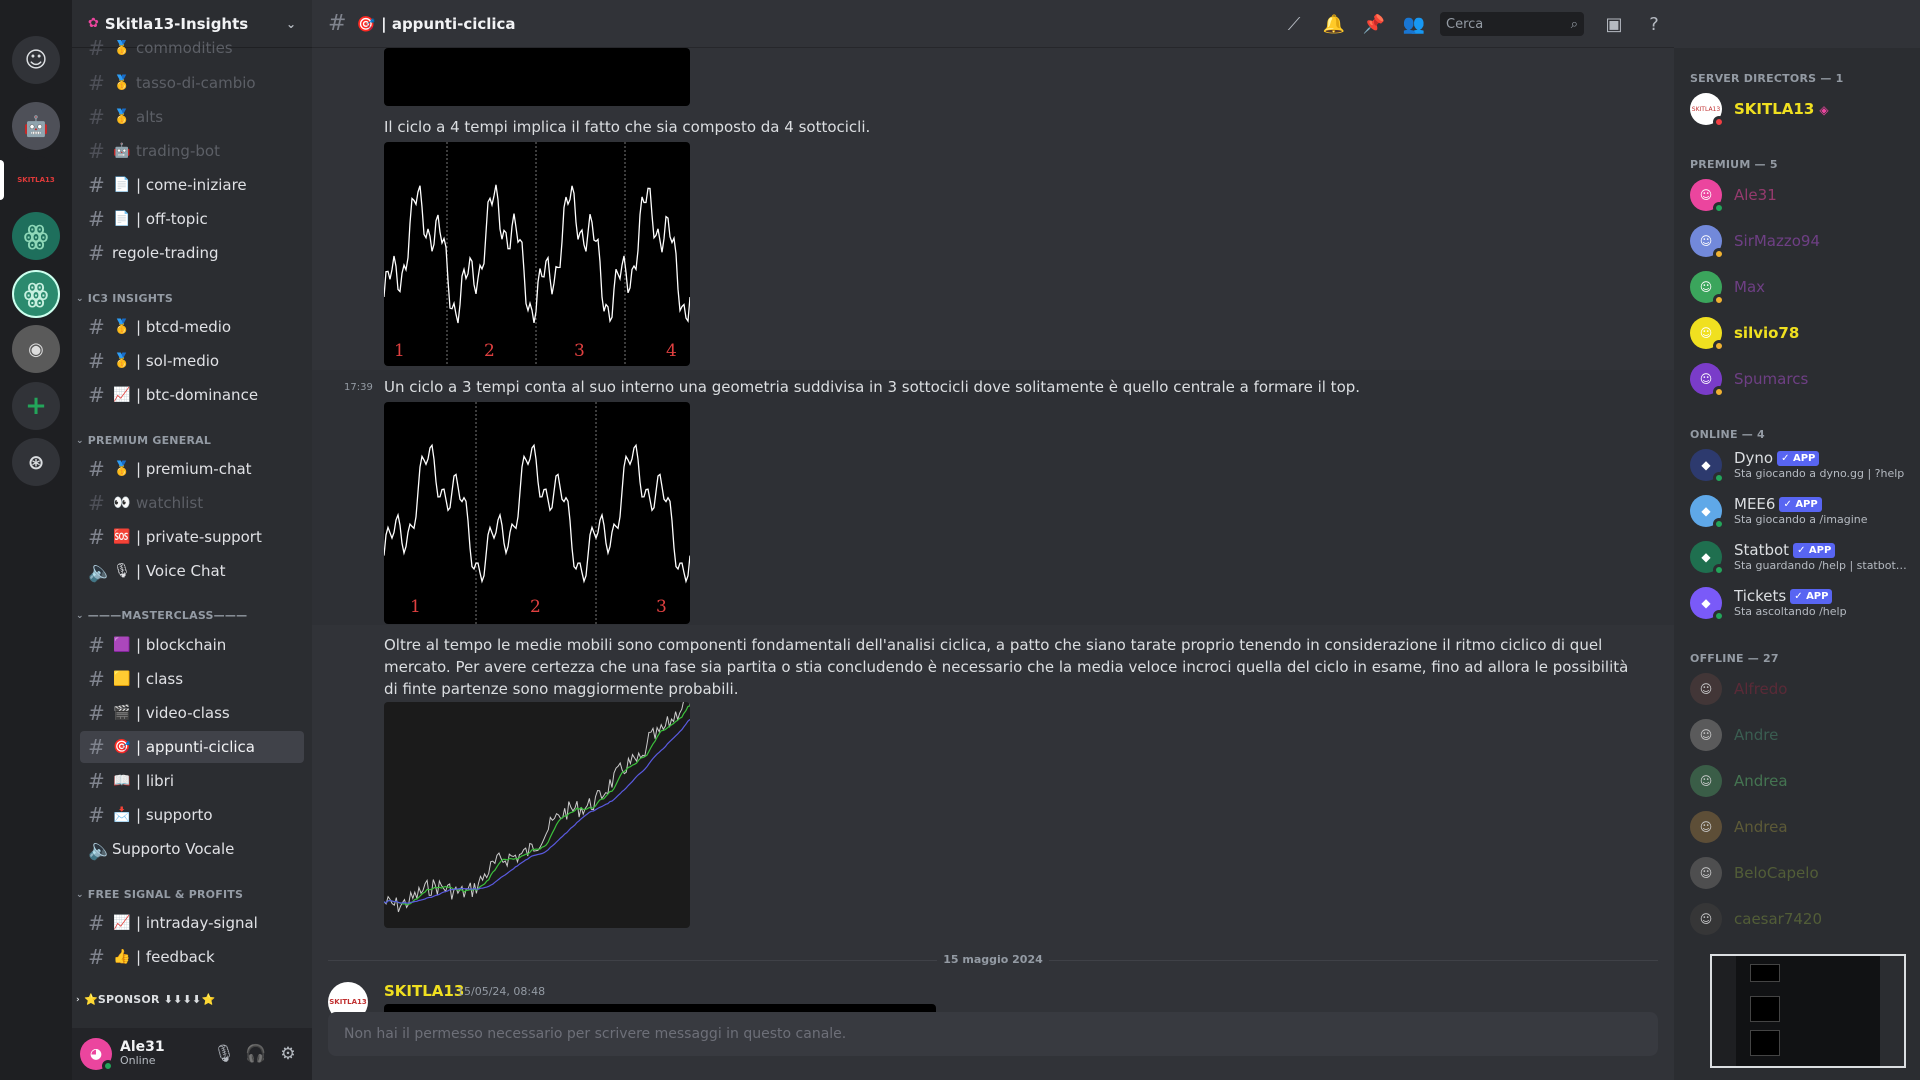 The width and height of the screenshot is (1920, 1080). I want to click on microphone-icon: 🎙, so click(224, 1054).